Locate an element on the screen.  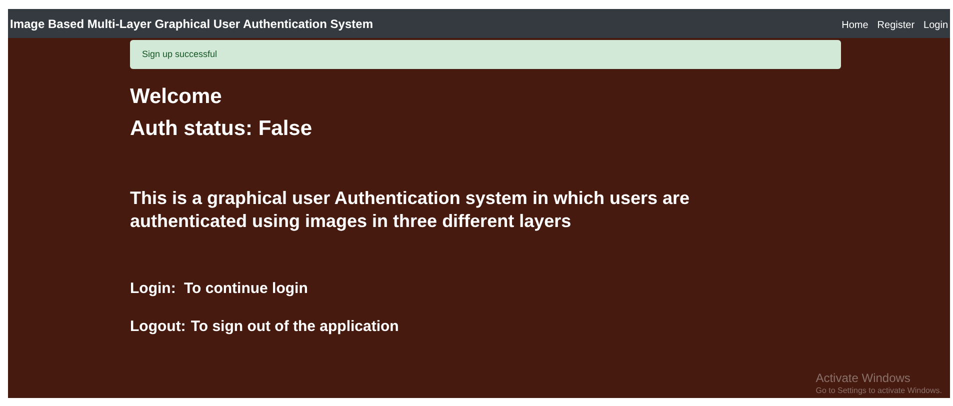
action-label: Login: is located at coordinates (153, 288).